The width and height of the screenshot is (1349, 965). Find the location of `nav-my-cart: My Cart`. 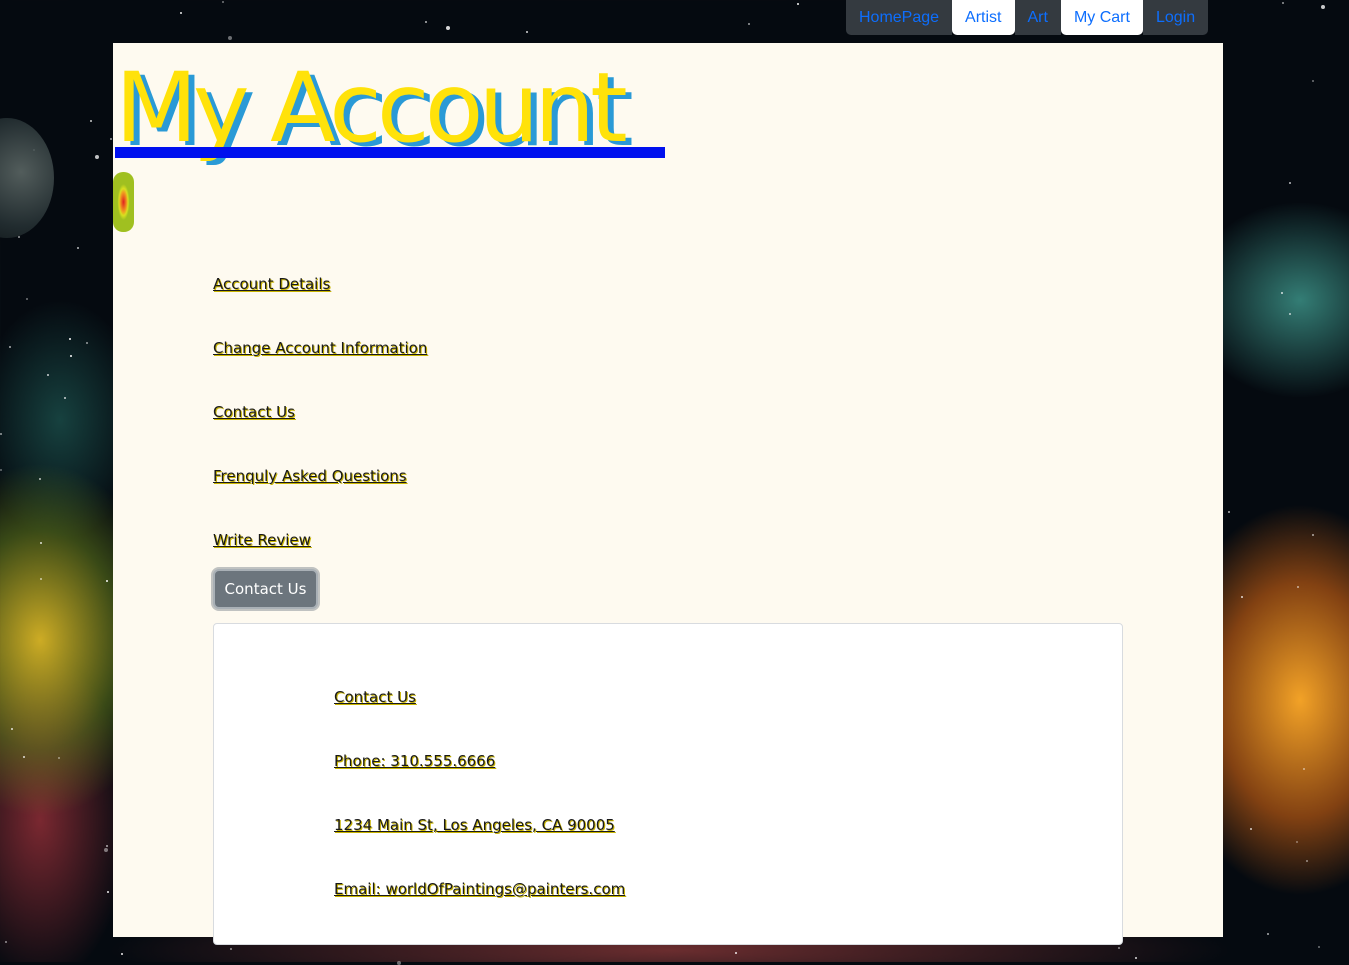

nav-my-cart: My Cart is located at coordinates (1101, 17).